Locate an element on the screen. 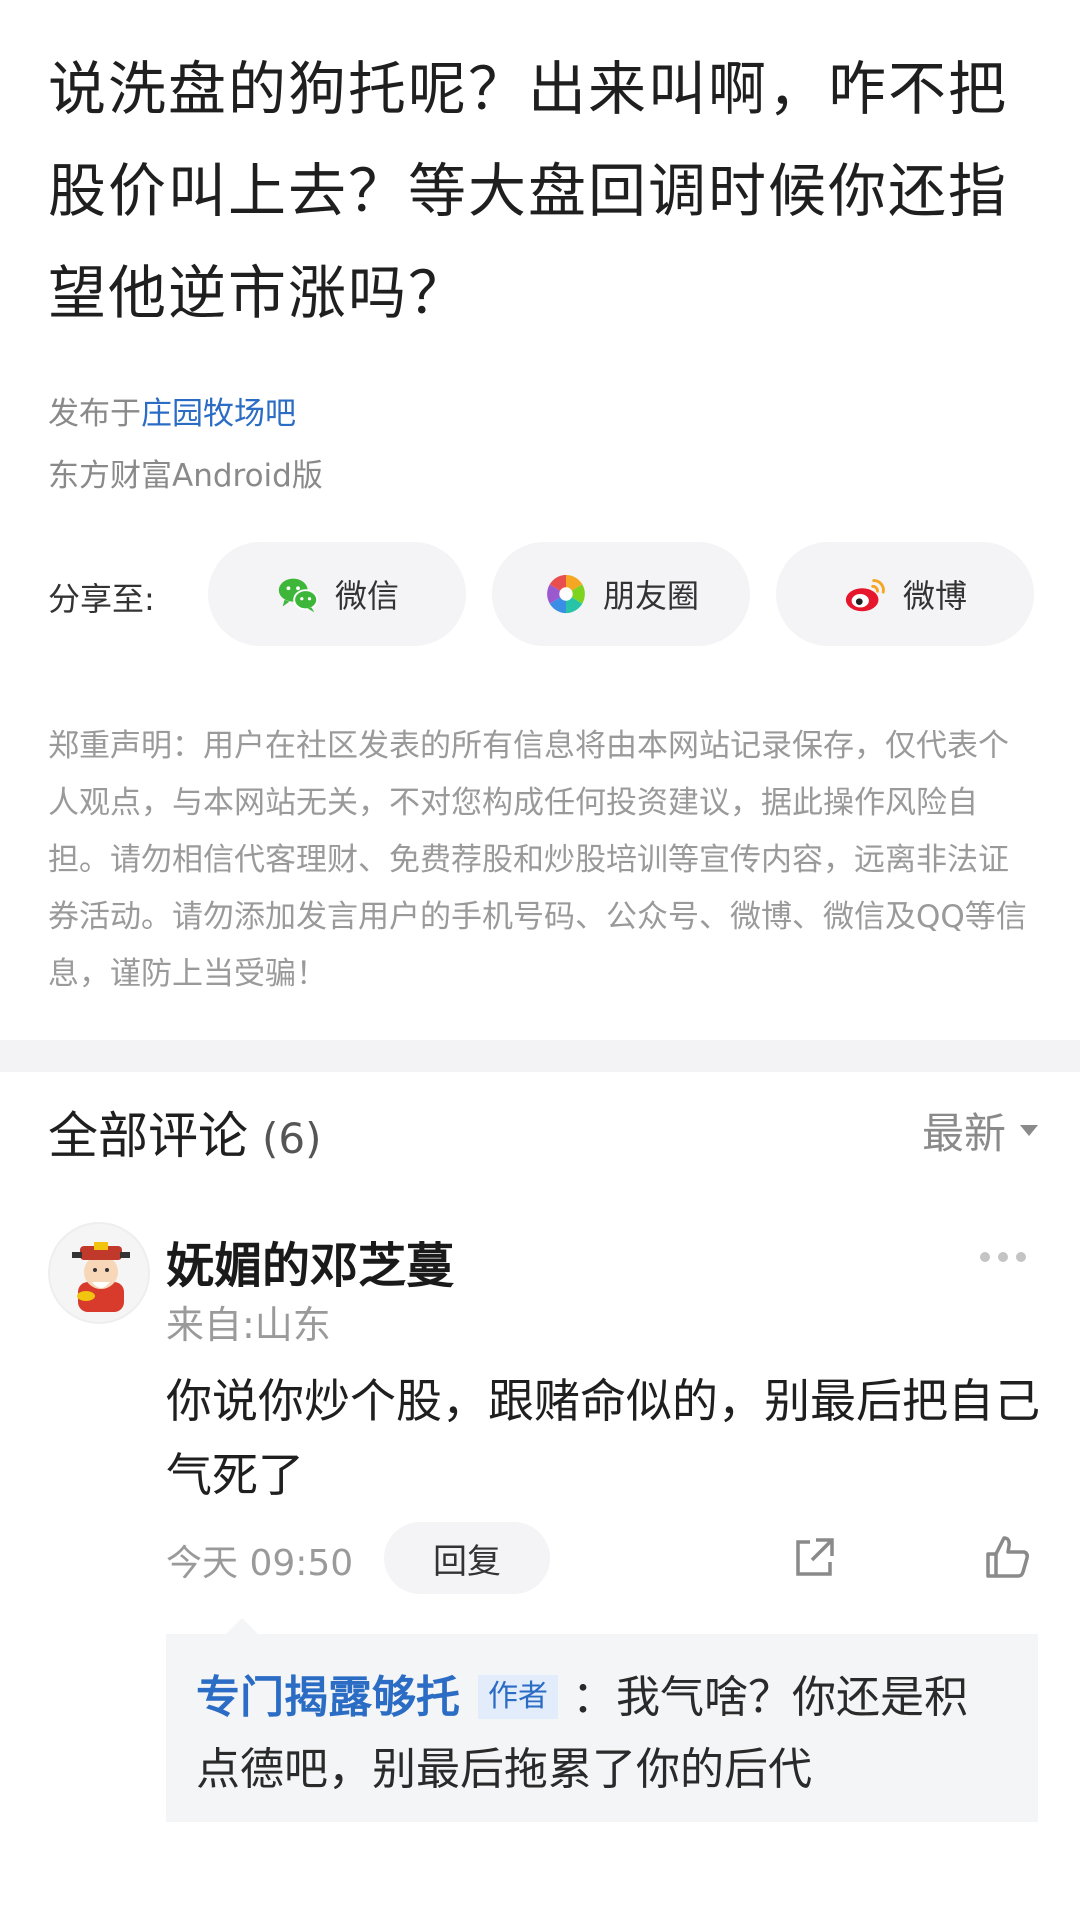  share-wechat-button: 微信 is located at coordinates (337, 594).